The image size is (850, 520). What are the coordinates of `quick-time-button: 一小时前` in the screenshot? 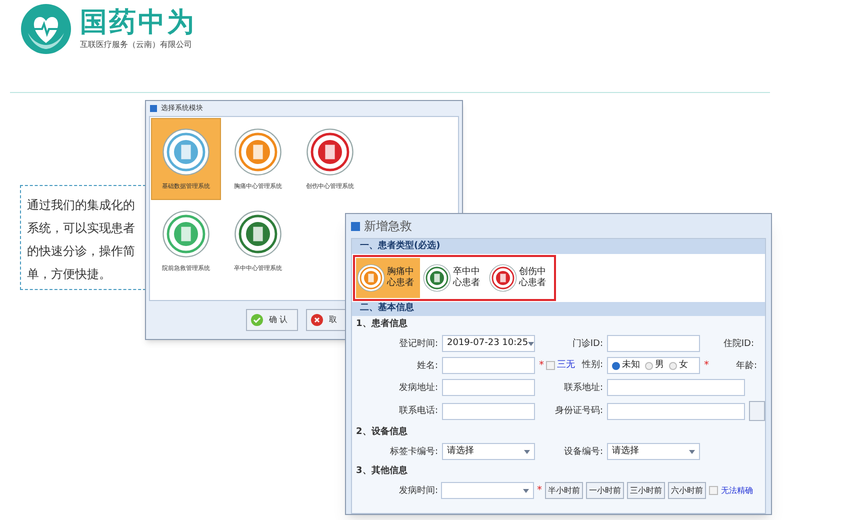 It's located at (605, 490).